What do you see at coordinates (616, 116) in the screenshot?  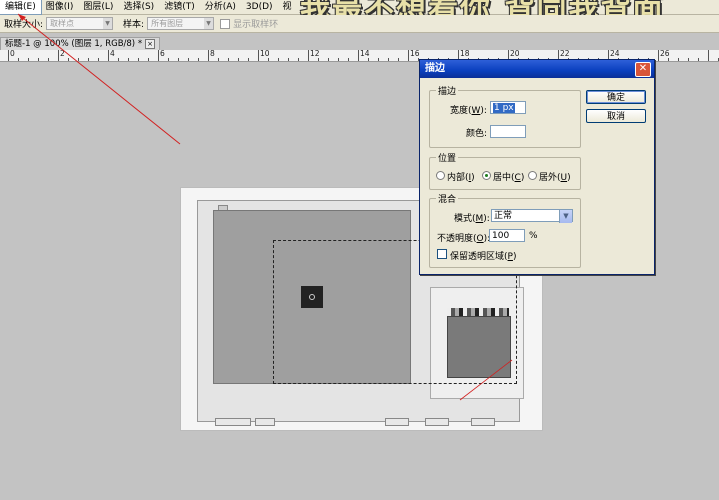 I see `cancel-button: 取消` at bounding box center [616, 116].